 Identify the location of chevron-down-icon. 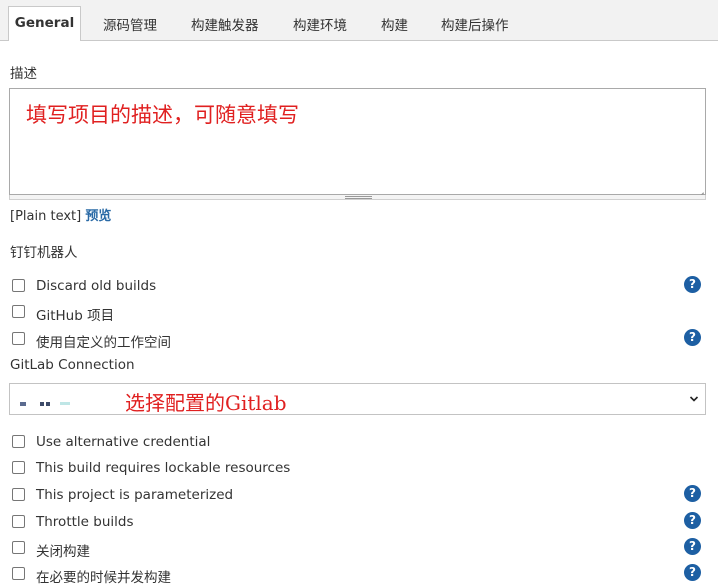
(694, 399).